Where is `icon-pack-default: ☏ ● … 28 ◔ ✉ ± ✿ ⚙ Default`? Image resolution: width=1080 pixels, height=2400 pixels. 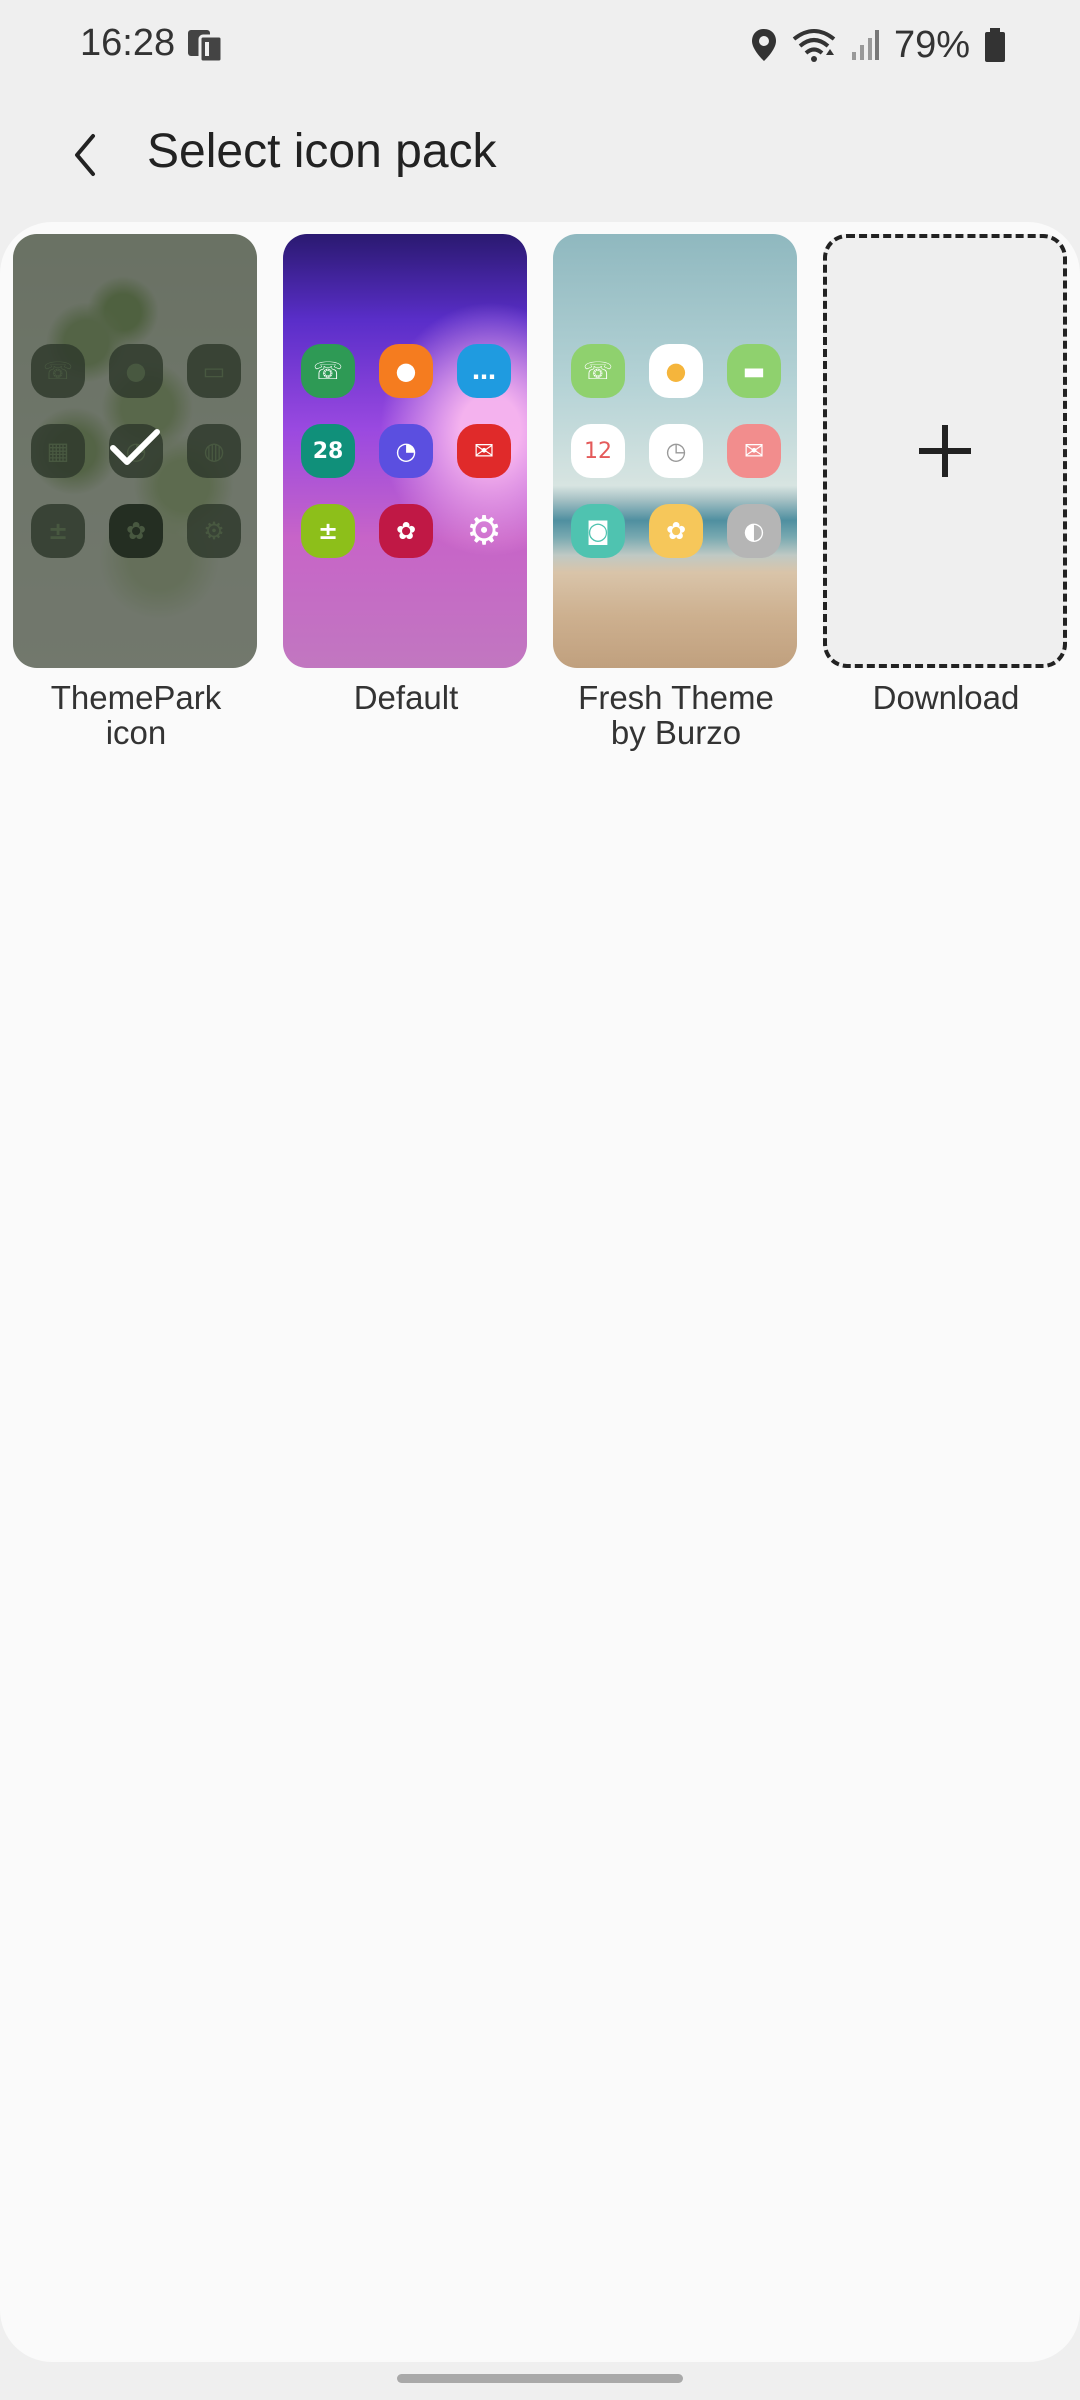
icon-pack-default: ☏ ● … 28 ◔ ✉ ± ✿ ⚙ Default is located at coordinates (406, 474).